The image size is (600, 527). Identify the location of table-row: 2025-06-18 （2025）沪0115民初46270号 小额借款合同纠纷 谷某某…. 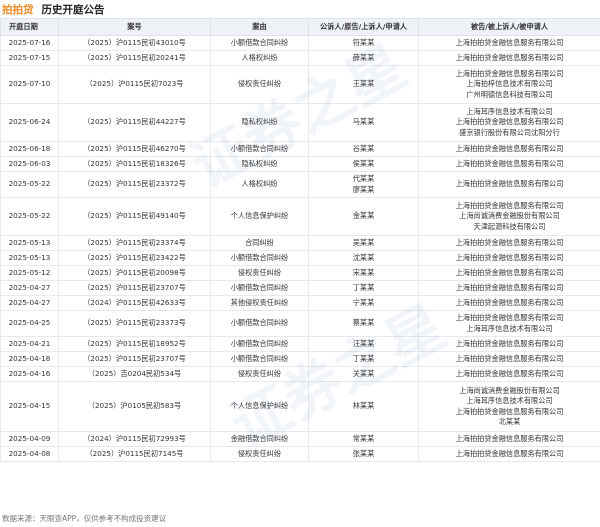
(300, 149).